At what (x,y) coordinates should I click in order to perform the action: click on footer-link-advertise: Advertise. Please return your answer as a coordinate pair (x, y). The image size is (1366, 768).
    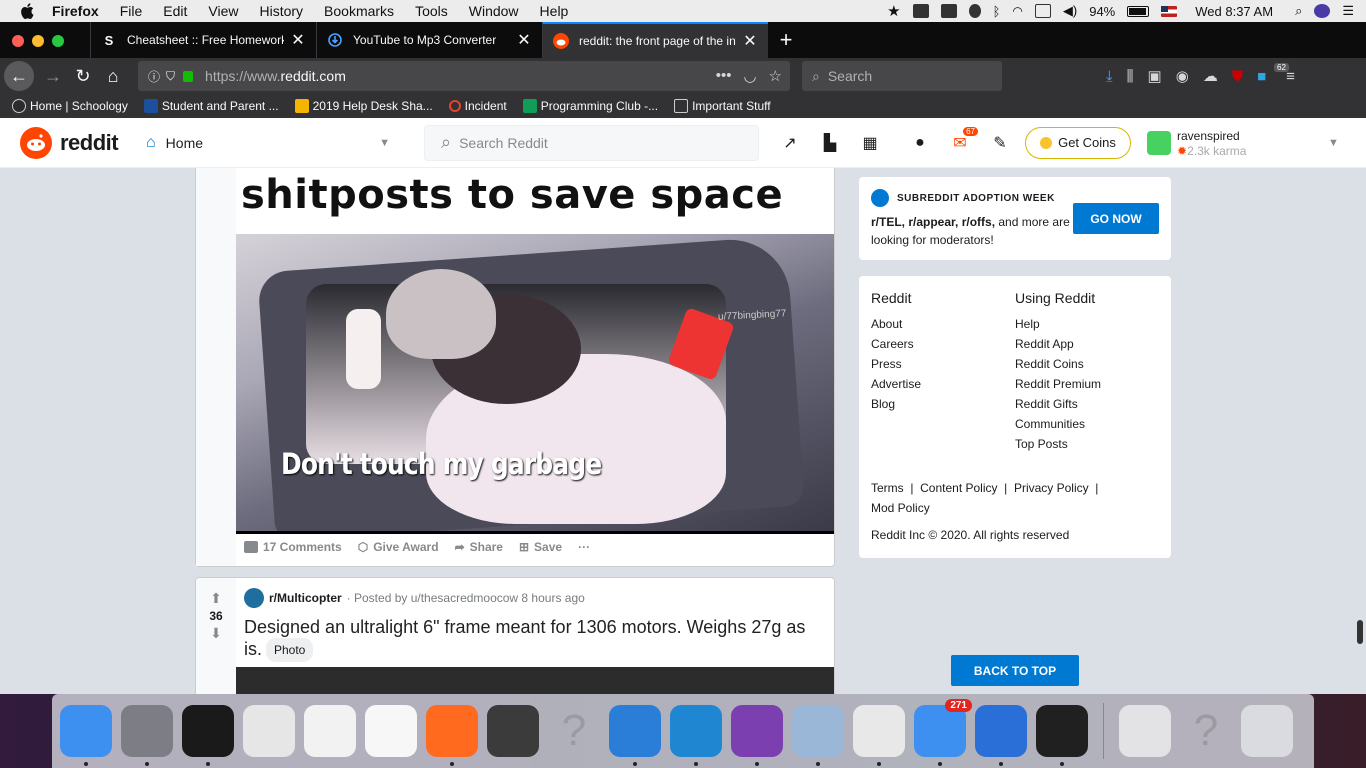
    Looking at the image, I should click on (896, 384).